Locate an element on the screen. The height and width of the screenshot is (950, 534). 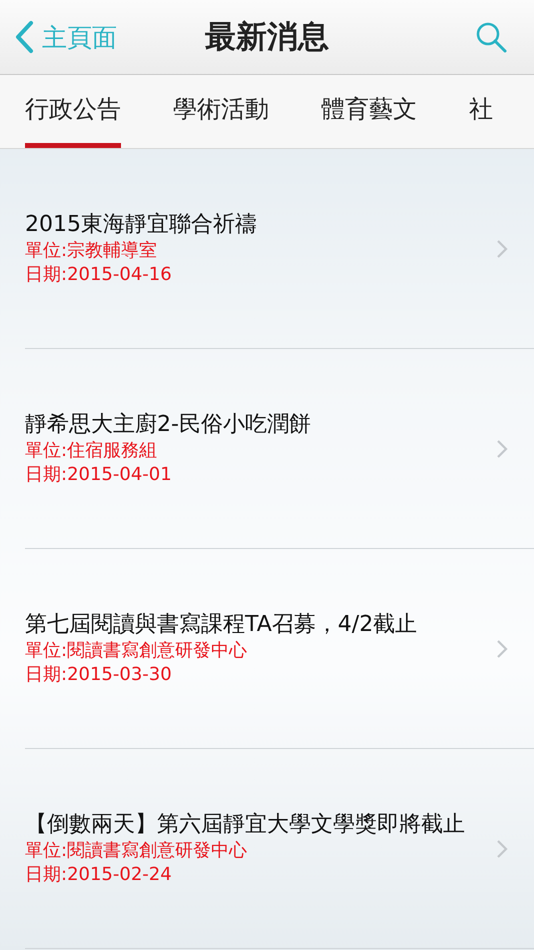
news-date: 日期:2015-03-30 is located at coordinates (98, 674).